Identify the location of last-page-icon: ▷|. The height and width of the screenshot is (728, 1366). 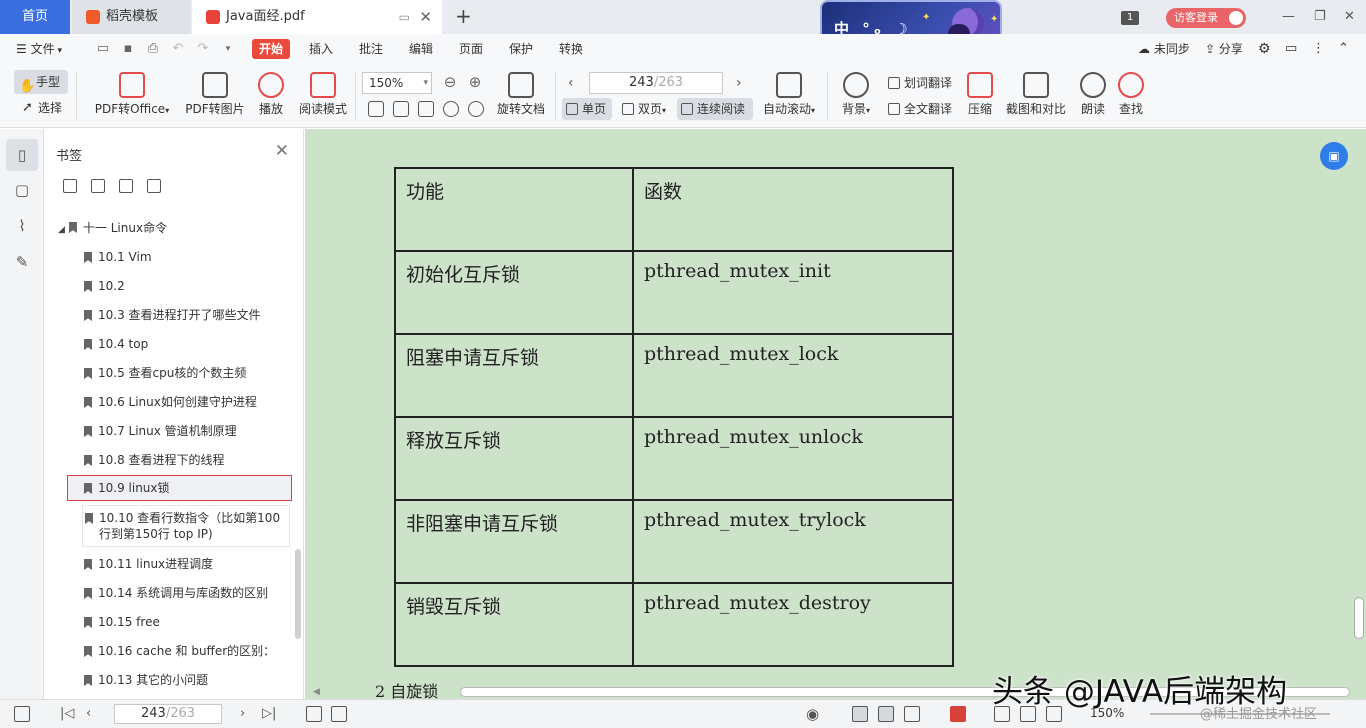
(269, 714).